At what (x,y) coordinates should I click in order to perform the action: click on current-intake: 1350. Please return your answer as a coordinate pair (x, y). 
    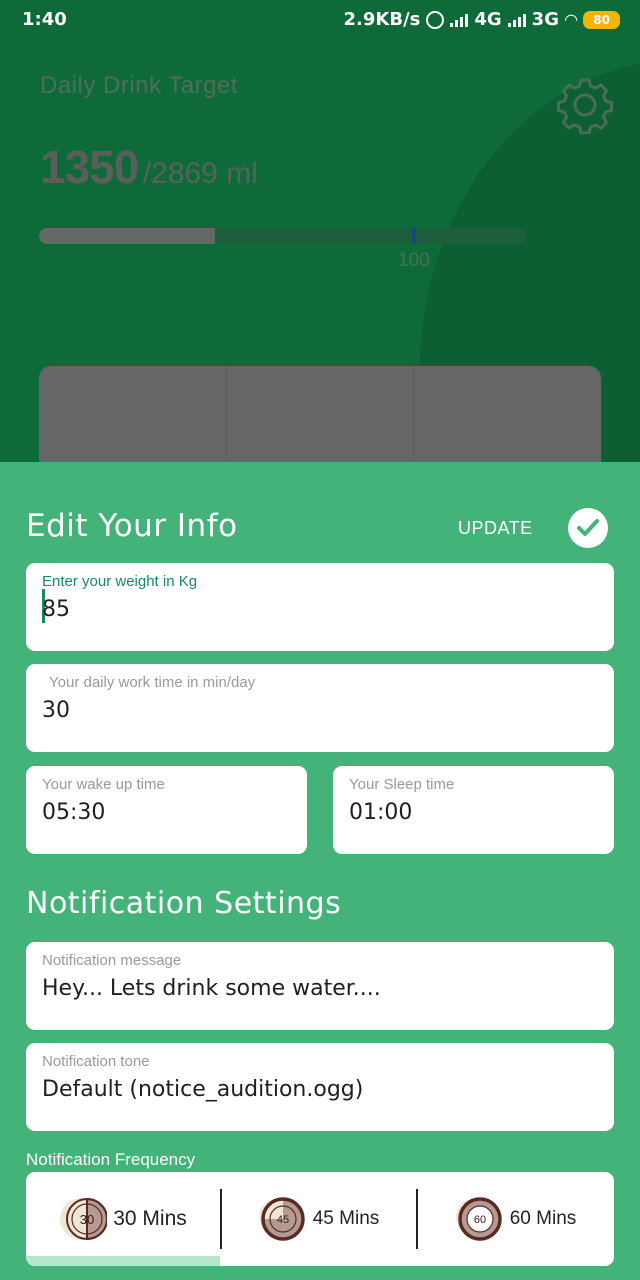
    Looking at the image, I should click on (89, 167).